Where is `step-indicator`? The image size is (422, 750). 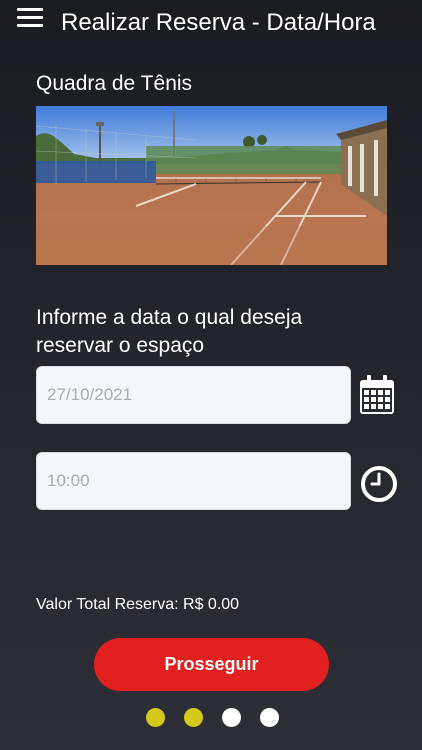
step-indicator is located at coordinates (211, 718).